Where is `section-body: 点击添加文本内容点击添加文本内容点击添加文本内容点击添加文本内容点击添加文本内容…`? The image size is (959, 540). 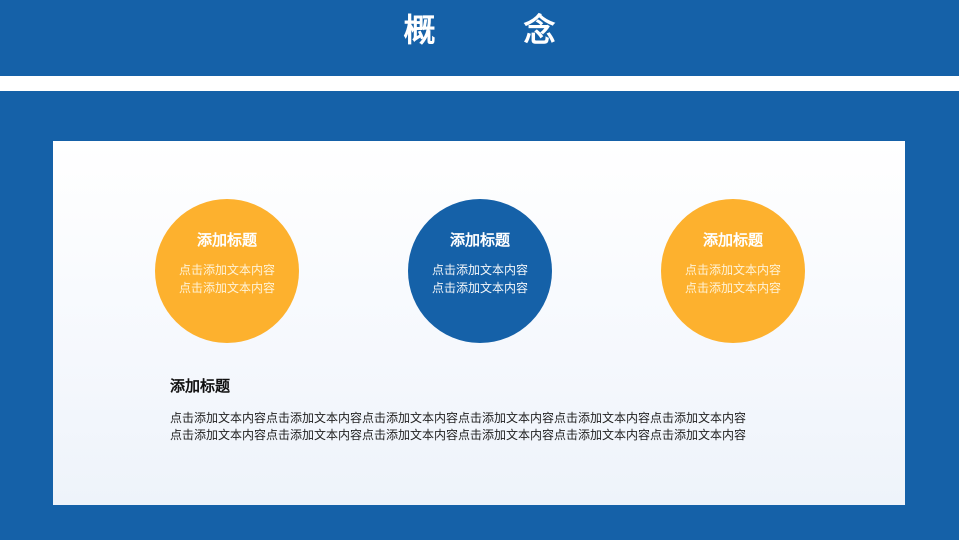
section-body: 点击添加文本内容点击添加文本内容点击添加文本内容点击添加文本内容点击添加文本内容… is located at coordinates (458, 426).